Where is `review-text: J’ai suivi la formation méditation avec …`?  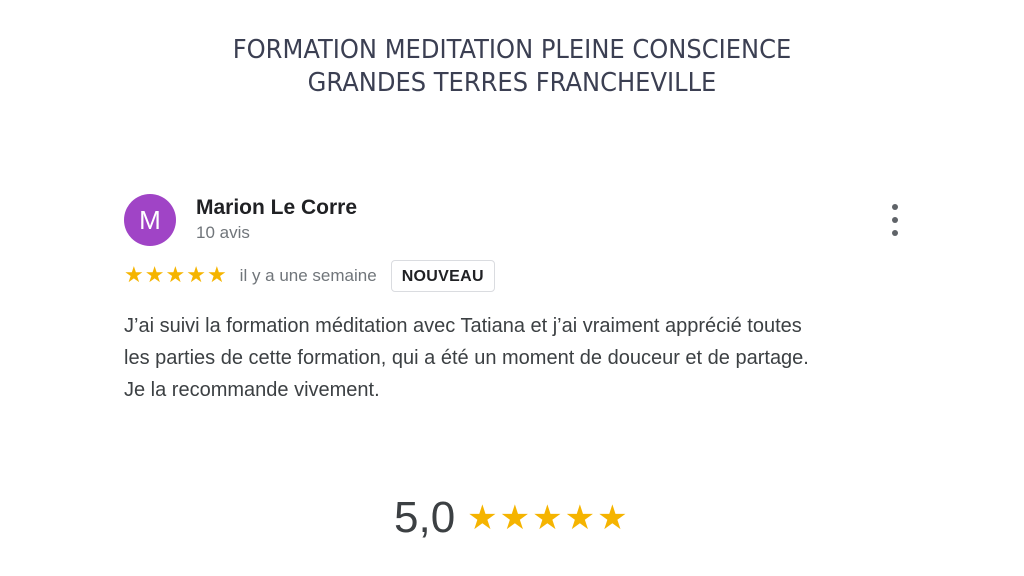 review-text: J’ai suivi la formation méditation avec … is located at coordinates (519, 358).